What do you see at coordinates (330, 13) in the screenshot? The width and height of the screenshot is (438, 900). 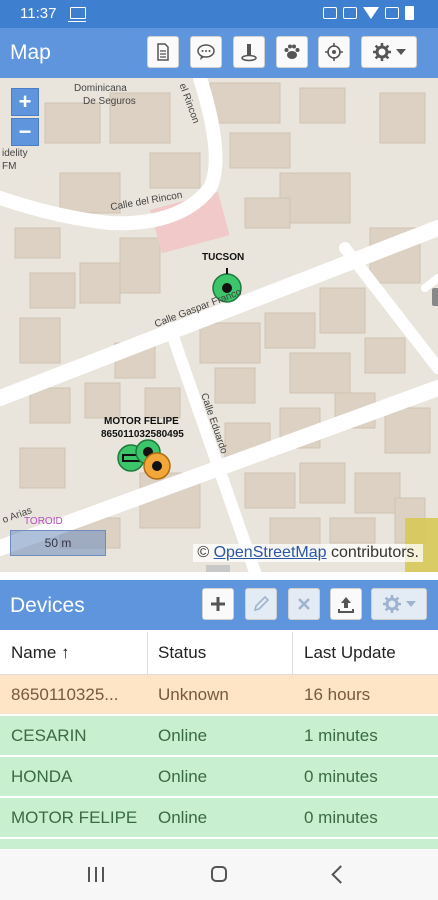 I see `alarm-icon` at bounding box center [330, 13].